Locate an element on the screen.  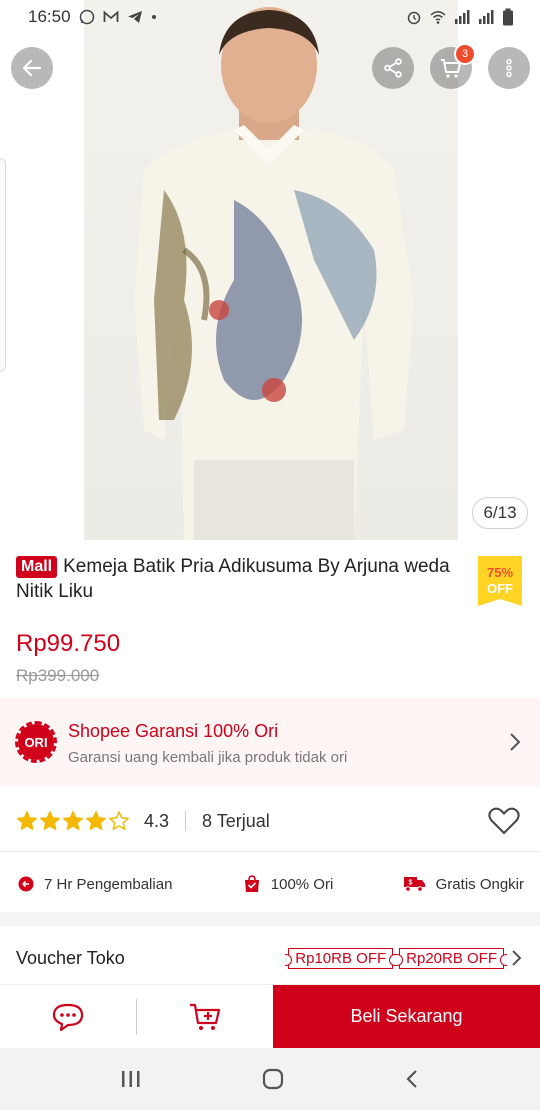
status-time: 16:50 is located at coordinates (49, 16).